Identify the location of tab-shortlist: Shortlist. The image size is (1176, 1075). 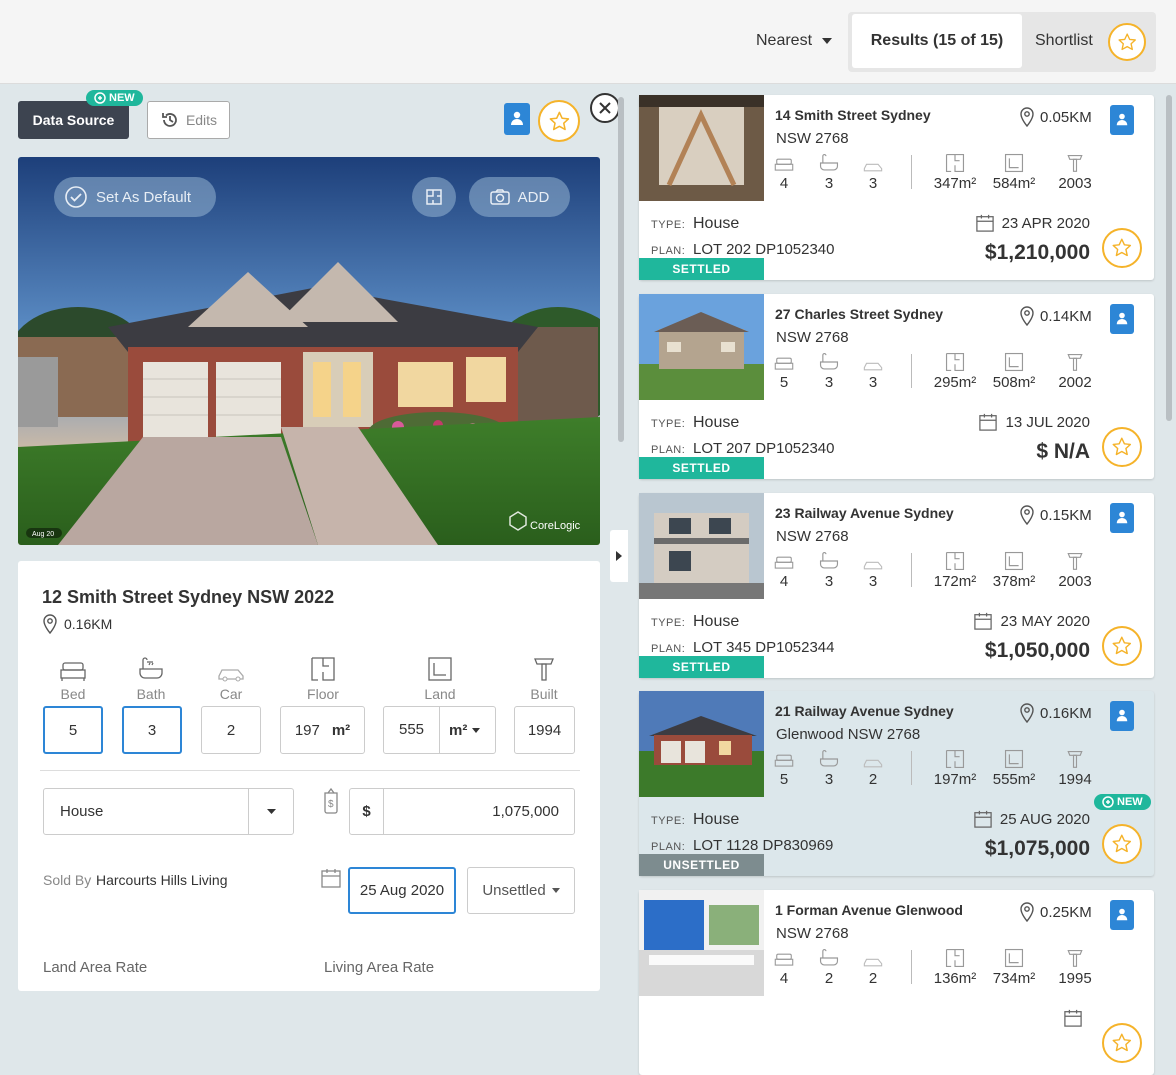
(1064, 41).